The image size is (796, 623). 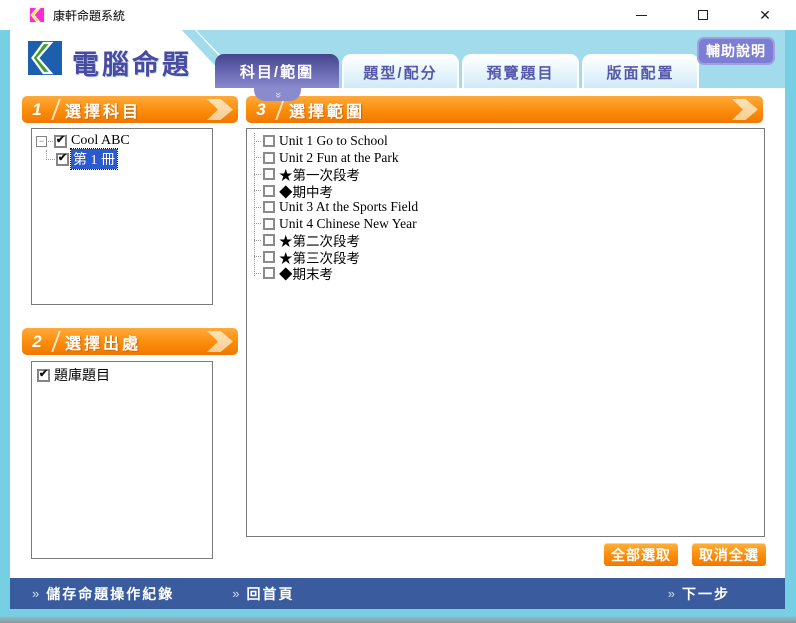 I want to click on tree-label-volume-1-selected: 第 1 冊, so click(x=94, y=159).